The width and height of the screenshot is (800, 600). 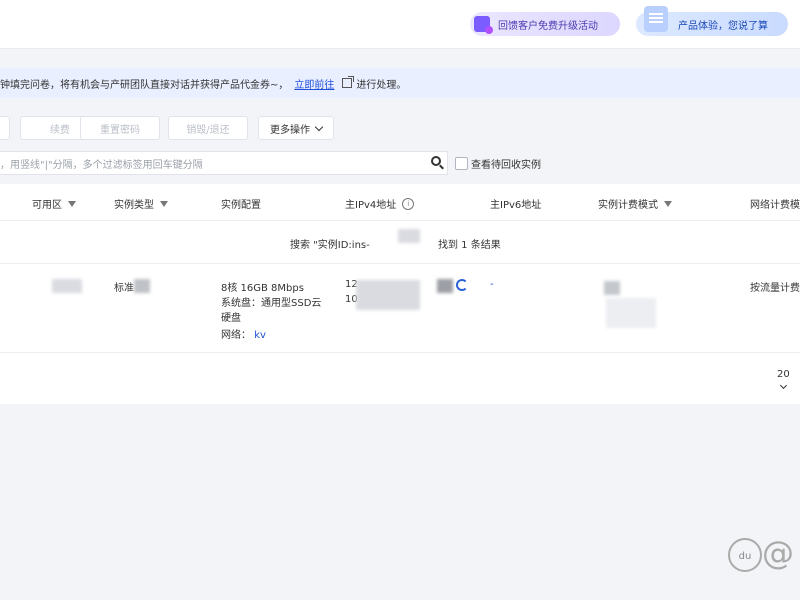 I want to click on redacted-billing-detail, so click(x=631, y=313).